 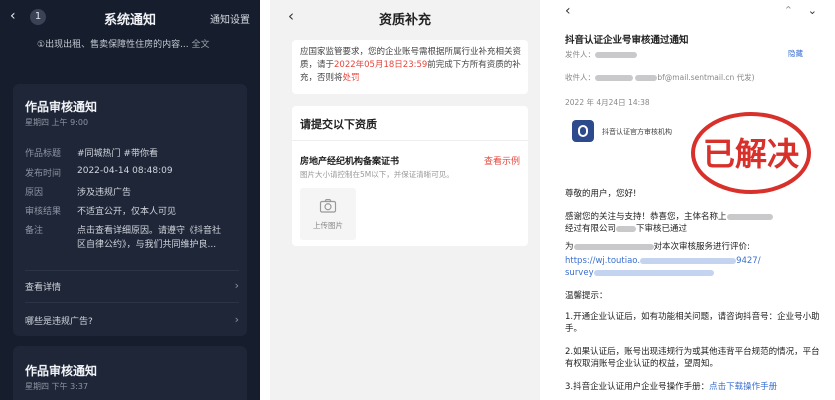 I want to click on sender-label: 发件人：, so click(x=580, y=54).